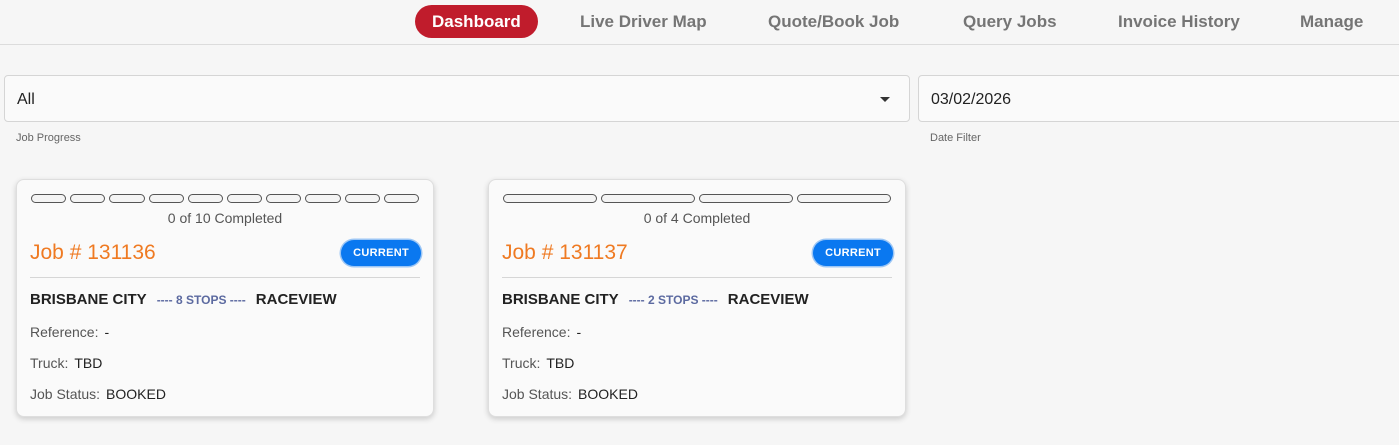 This screenshot has height=445, width=1399. I want to click on nav-live-driver-map: Live Driver Map, so click(643, 21).